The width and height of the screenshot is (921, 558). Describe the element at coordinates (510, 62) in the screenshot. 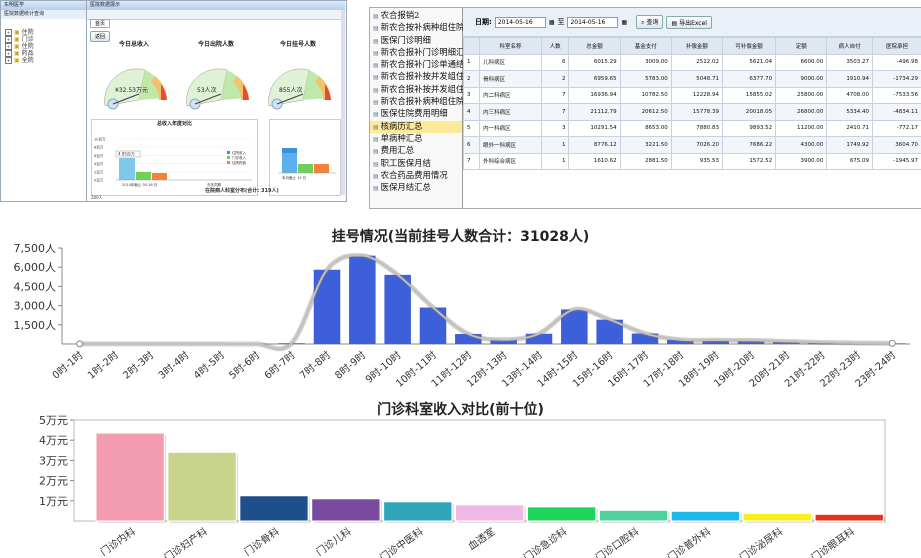

I see `table-cell: 儿科病区` at that location.